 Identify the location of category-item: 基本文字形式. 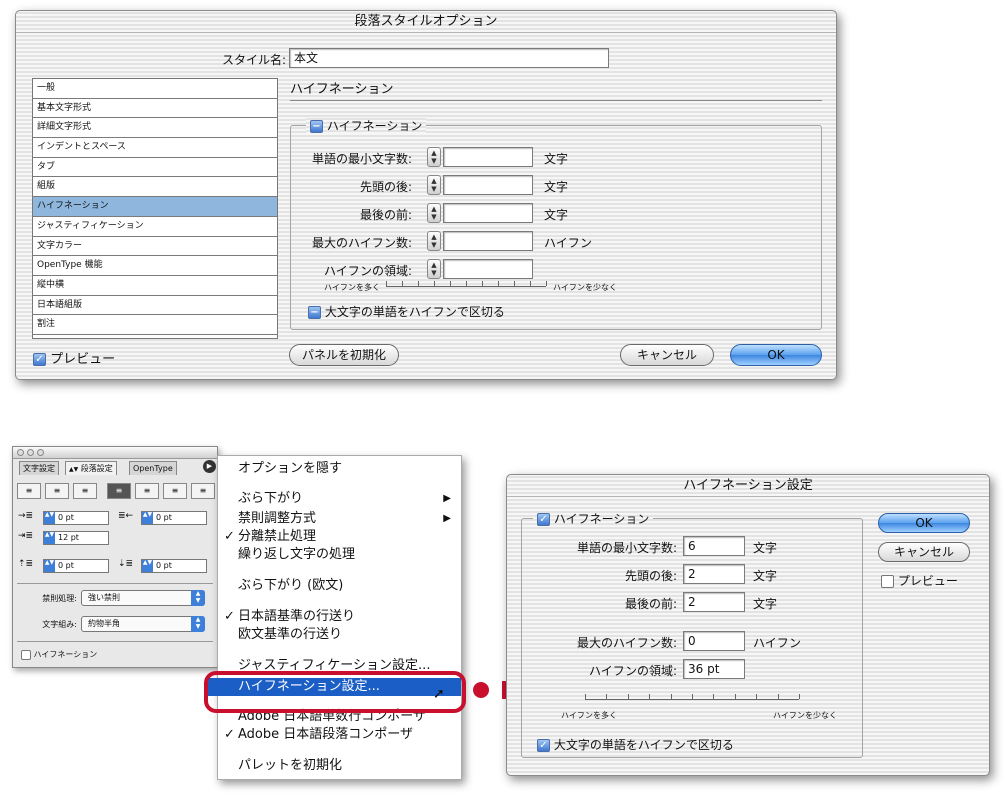
(155, 109).